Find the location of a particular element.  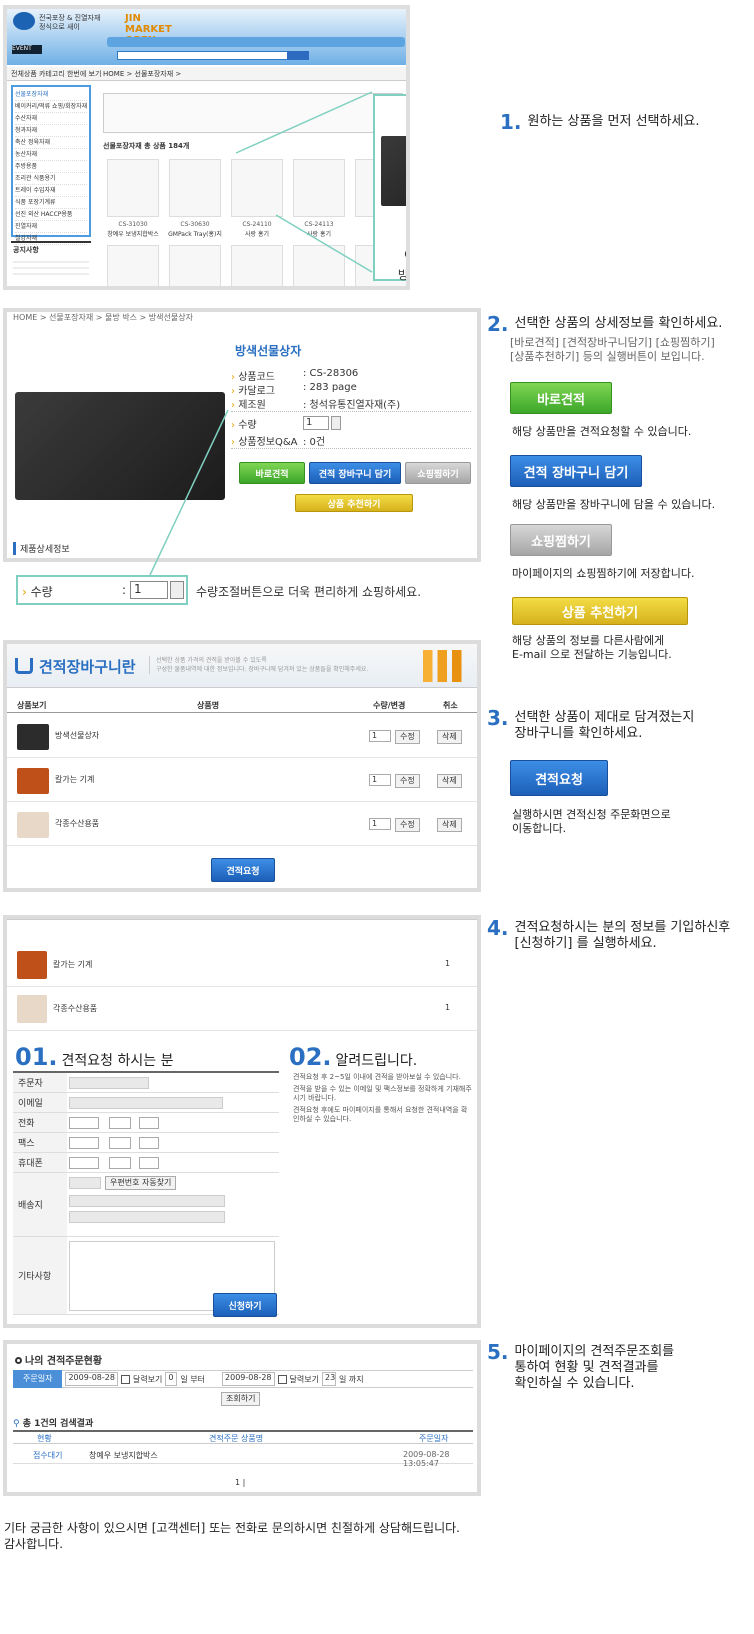

qty-input: 1 is located at coordinates (316, 423).